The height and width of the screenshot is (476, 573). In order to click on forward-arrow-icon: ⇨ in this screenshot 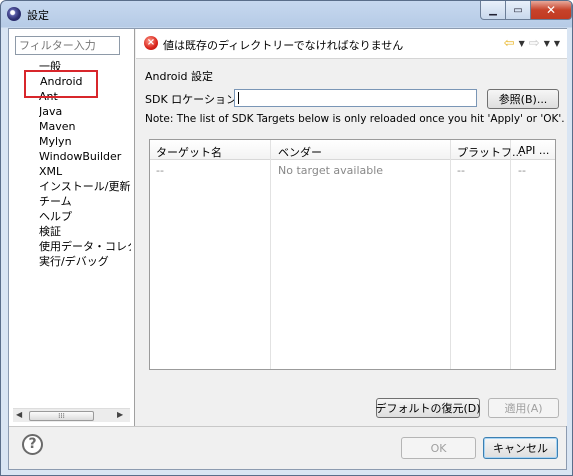, I will do `click(534, 43)`.